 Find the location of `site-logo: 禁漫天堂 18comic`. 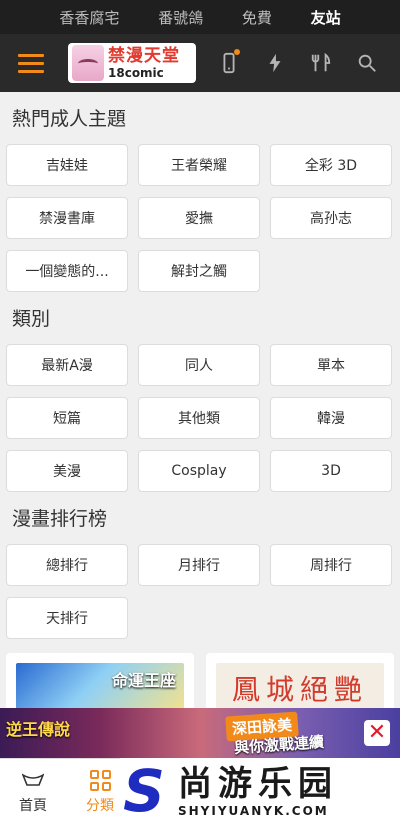

site-logo: 禁漫天堂 18comic is located at coordinates (132, 63).